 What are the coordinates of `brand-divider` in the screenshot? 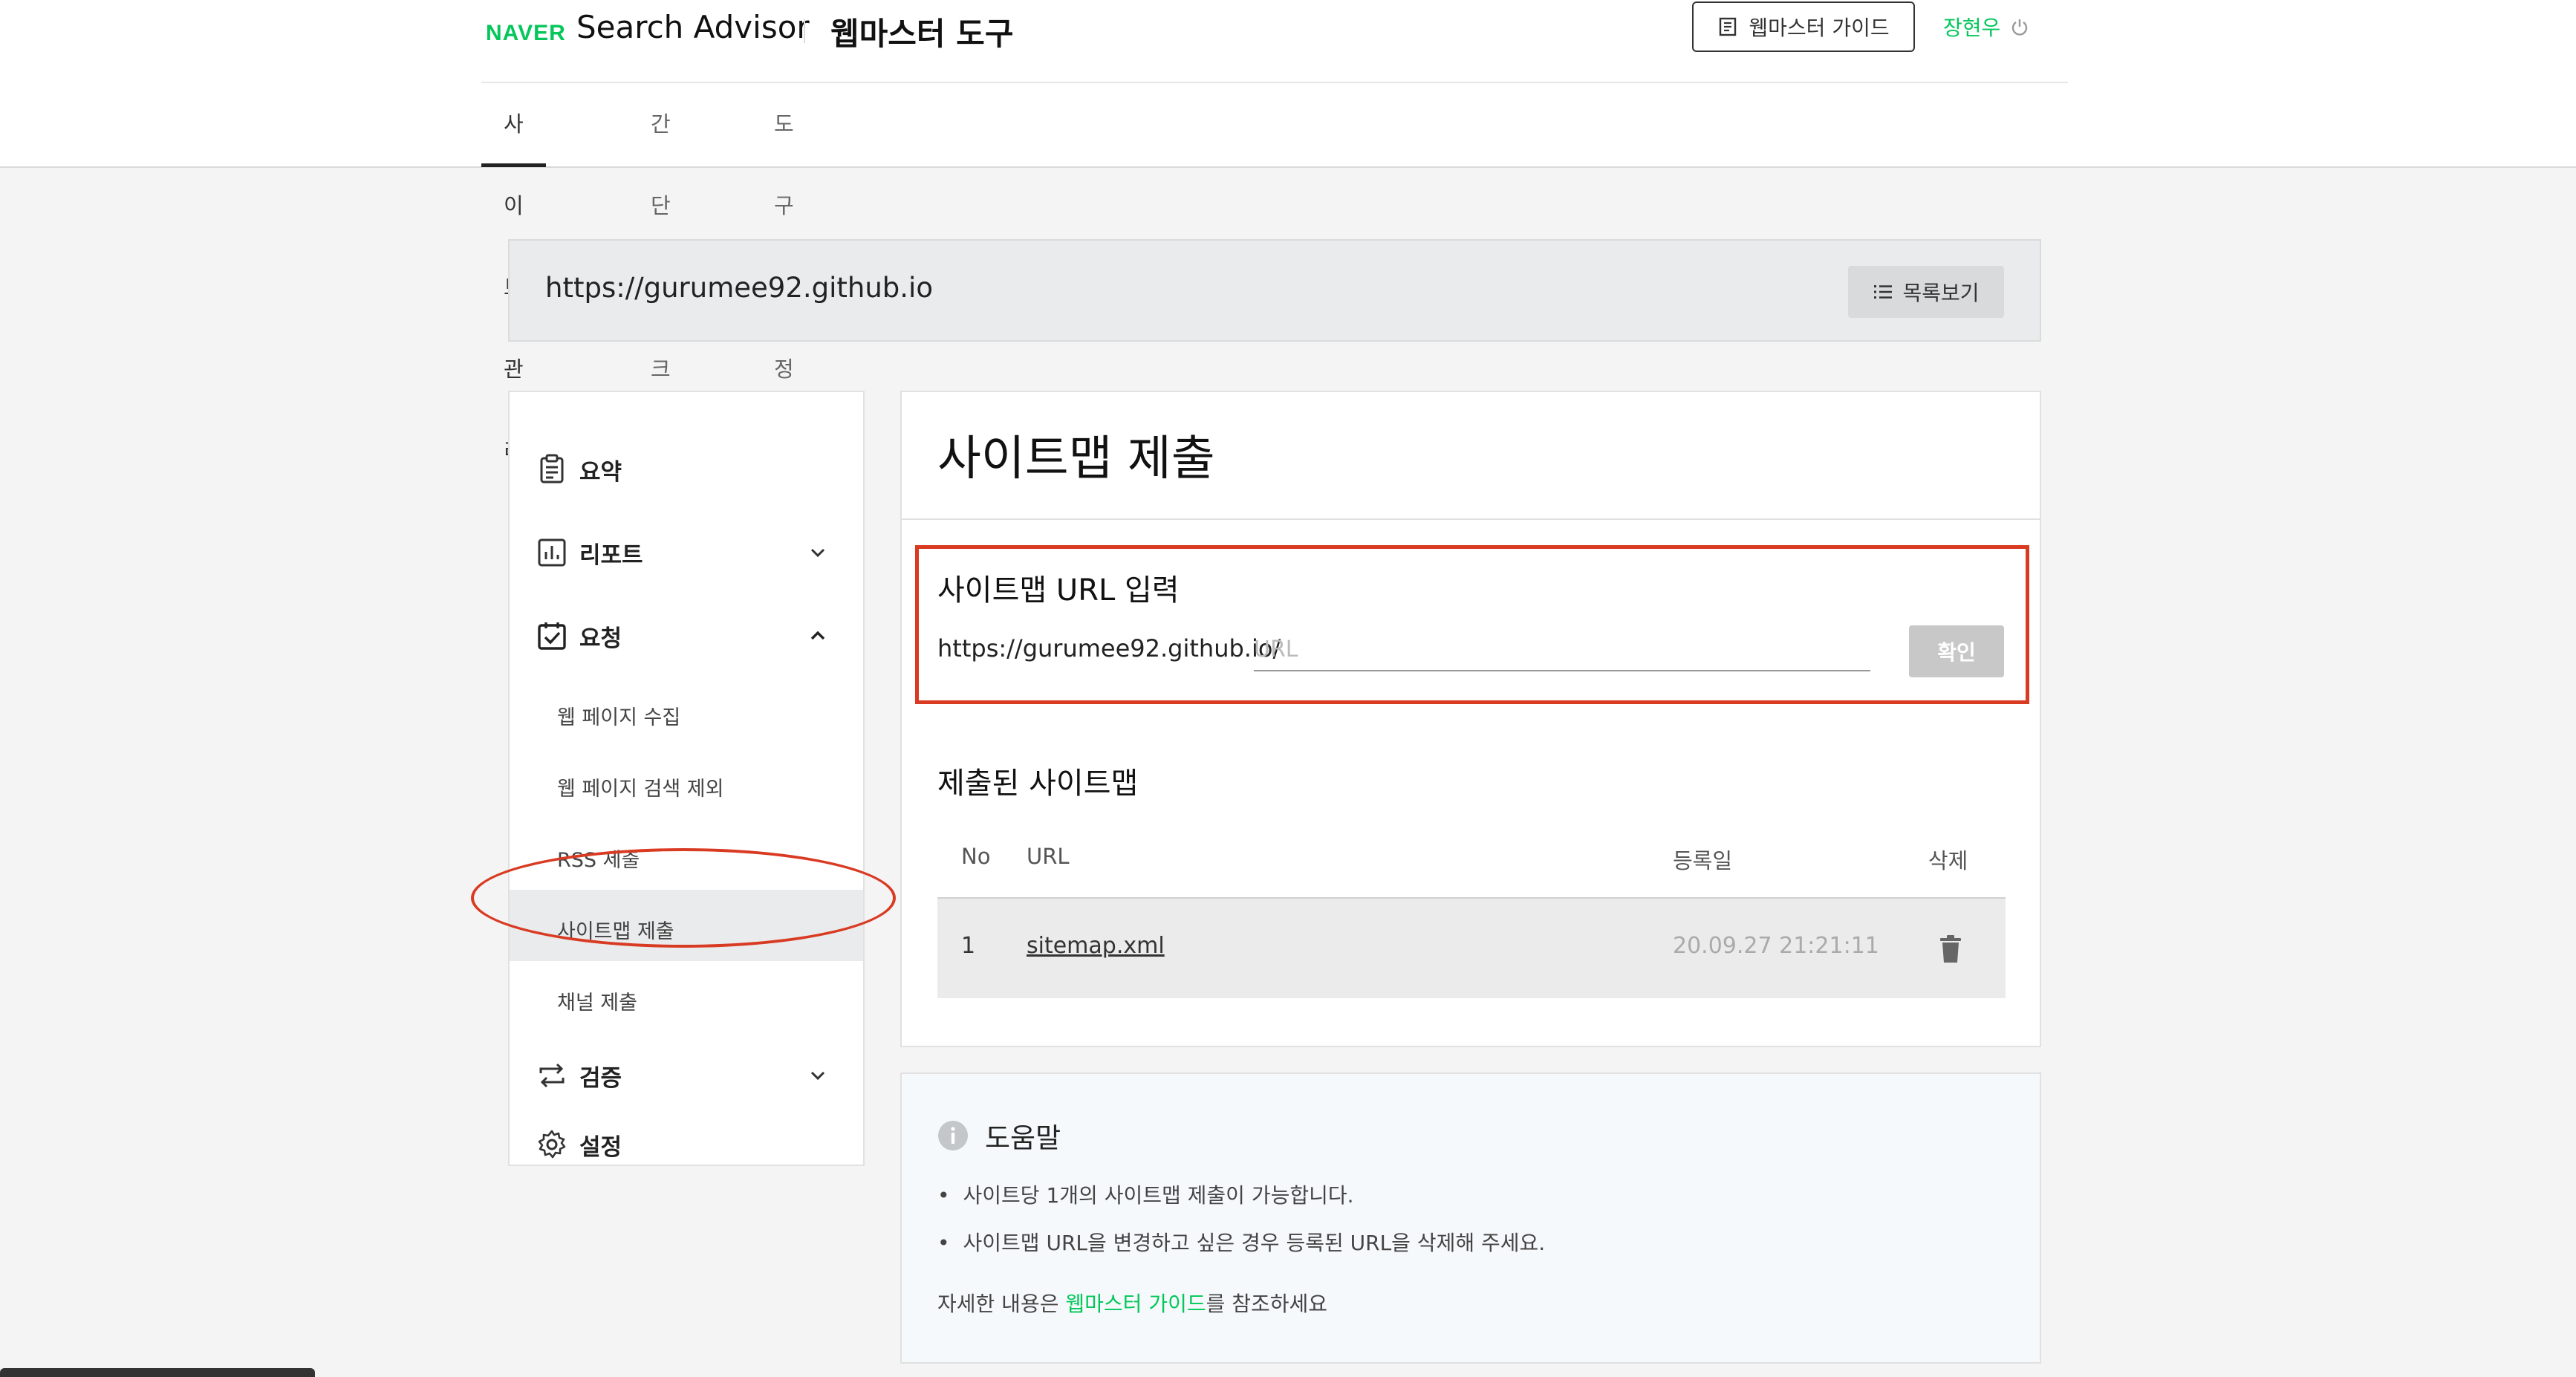 It's located at (804, 31).